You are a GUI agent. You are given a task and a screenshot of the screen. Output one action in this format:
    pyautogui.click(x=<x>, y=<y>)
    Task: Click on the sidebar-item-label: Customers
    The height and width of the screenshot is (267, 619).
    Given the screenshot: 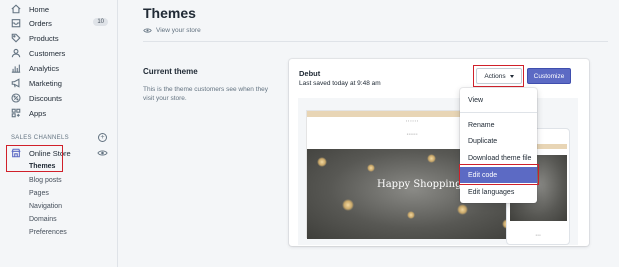 What is the action you would take?
    pyautogui.click(x=47, y=53)
    